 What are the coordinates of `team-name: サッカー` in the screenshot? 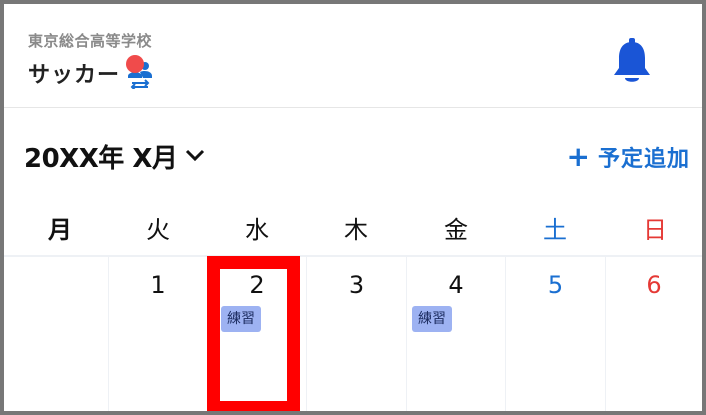 It's located at (74, 75).